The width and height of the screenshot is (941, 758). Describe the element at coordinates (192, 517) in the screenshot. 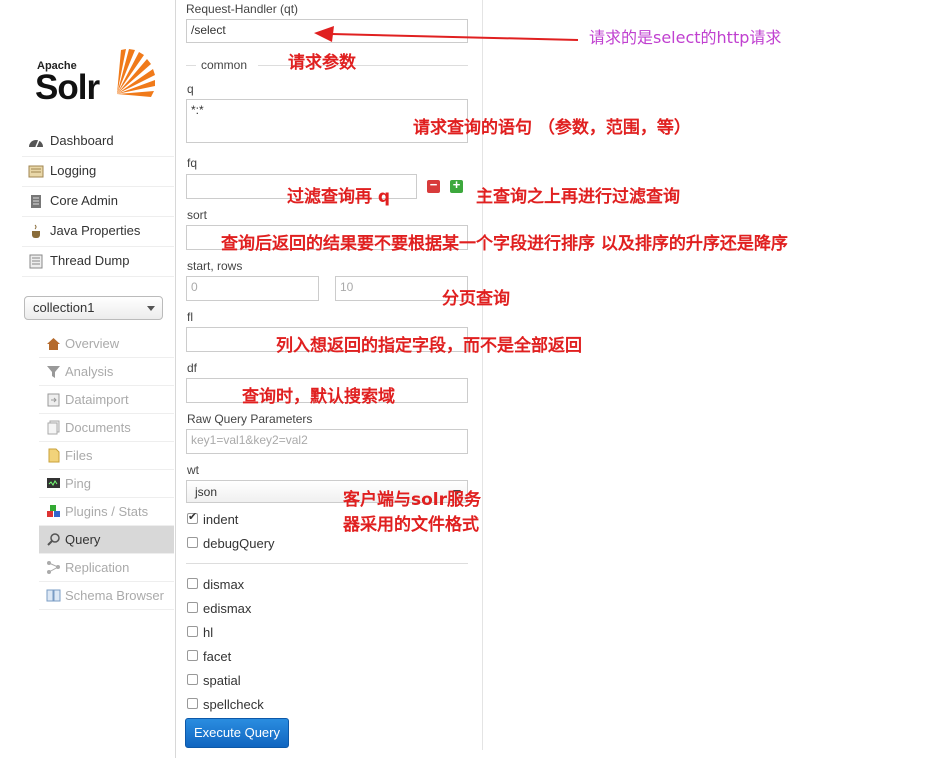

I see `indent-checkbox` at that location.